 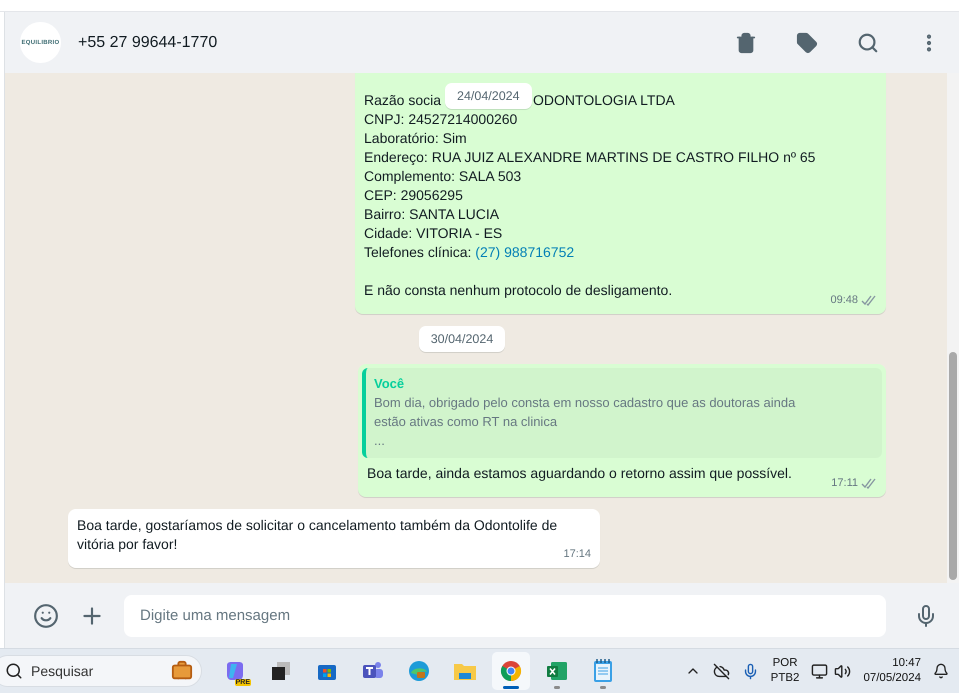 I want to click on notepad-icon, so click(x=603, y=671).